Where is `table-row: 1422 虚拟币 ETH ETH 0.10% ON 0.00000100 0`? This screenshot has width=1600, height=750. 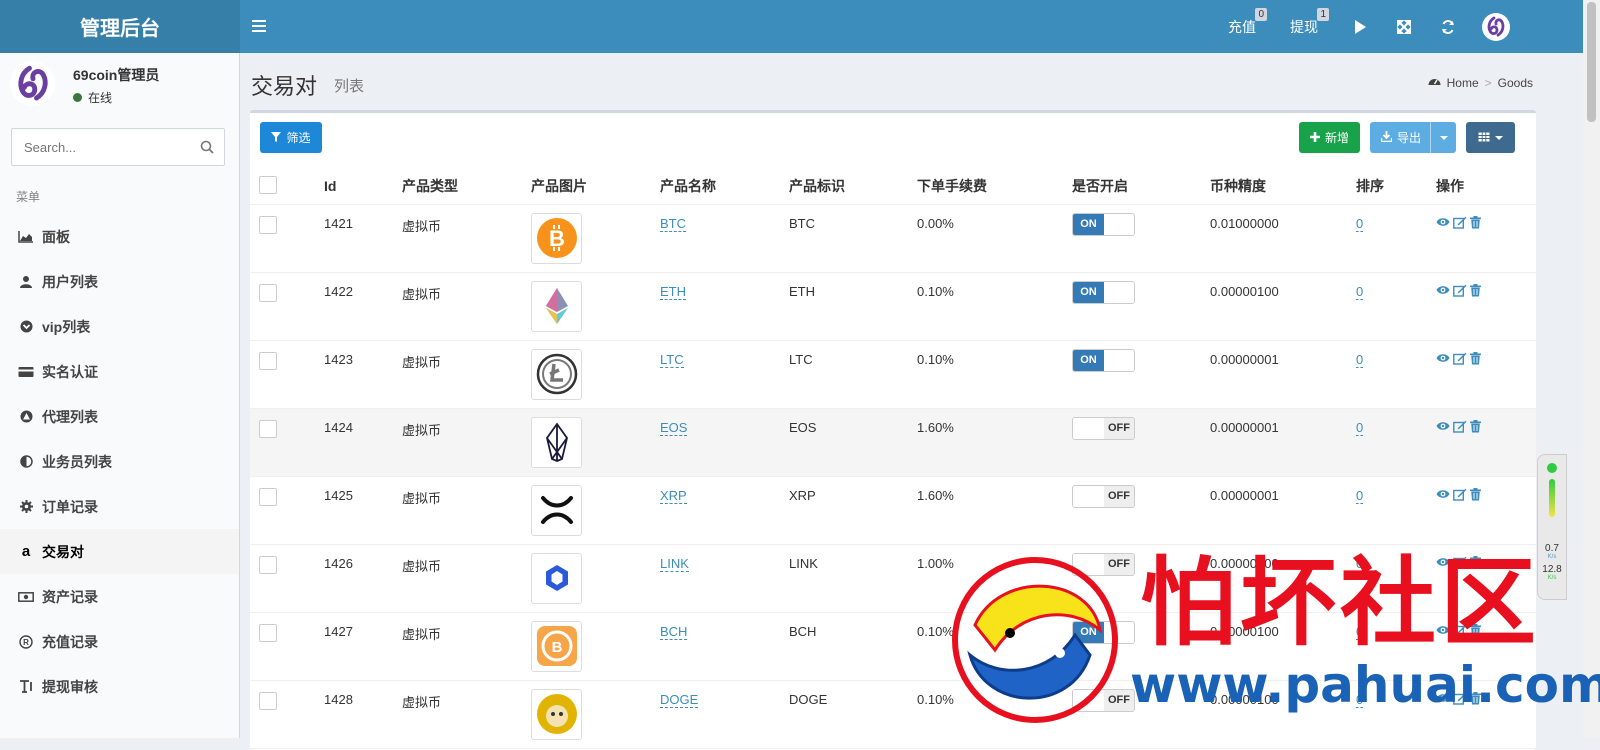
table-row: 1422 虚拟币 ETH ETH 0.10% ON 0.00000100 0 is located at coordinates (893, 306).